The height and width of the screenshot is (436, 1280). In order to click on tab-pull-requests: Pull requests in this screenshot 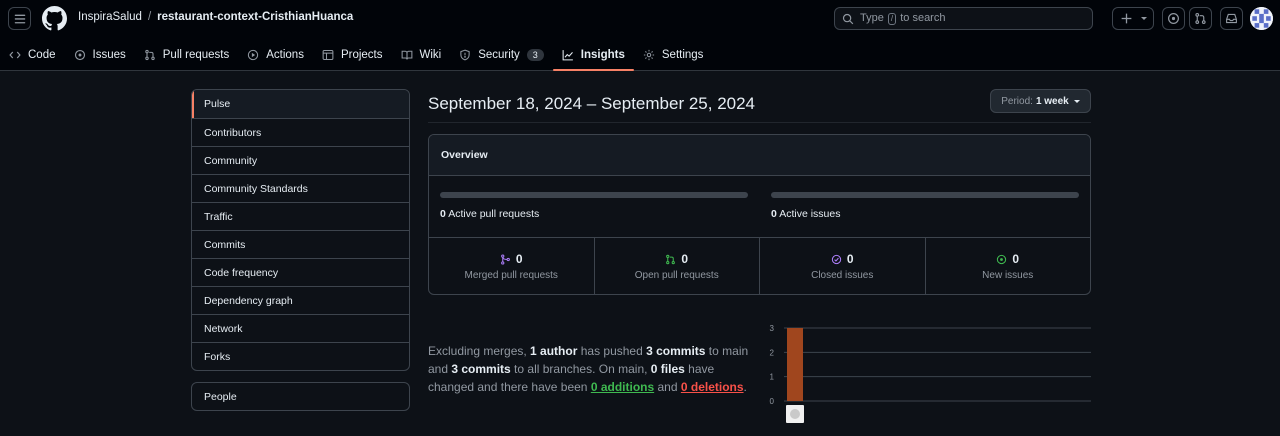, I will do `click(186, 54)`.